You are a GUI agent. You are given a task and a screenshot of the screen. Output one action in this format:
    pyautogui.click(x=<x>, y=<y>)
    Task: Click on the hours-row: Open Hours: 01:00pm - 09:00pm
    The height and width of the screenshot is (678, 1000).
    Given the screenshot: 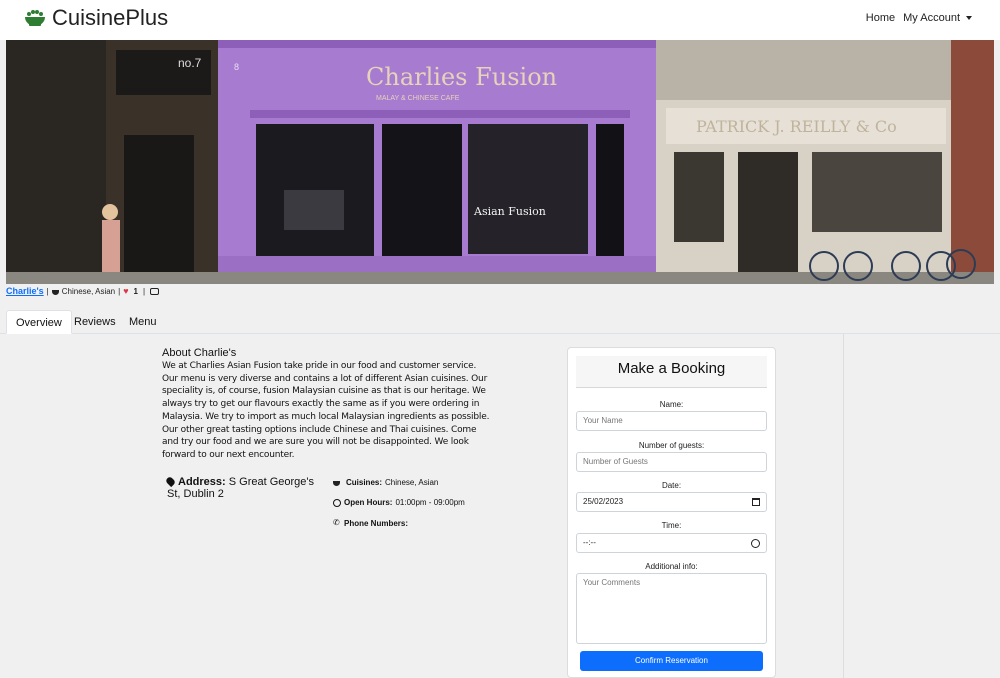 What is the action you would take?
    pyautogui.click(x=399, y=503)
    